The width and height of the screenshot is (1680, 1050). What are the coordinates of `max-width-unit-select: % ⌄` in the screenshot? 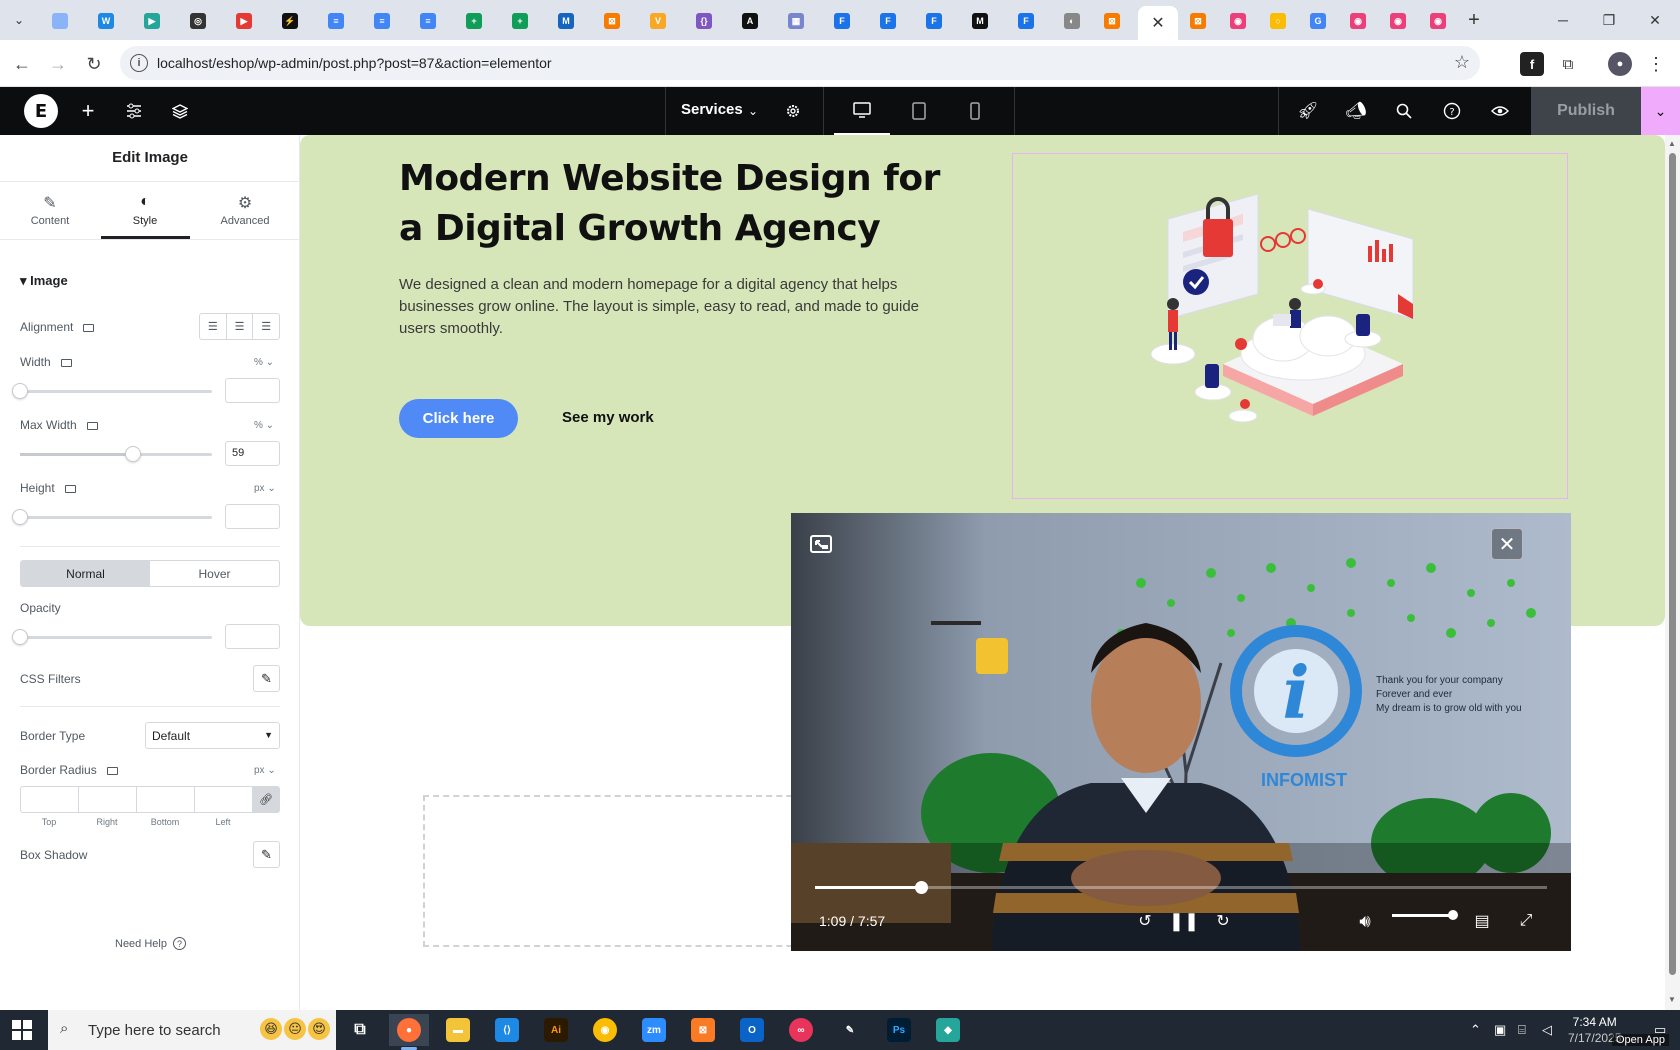 It's located at (264, 425).